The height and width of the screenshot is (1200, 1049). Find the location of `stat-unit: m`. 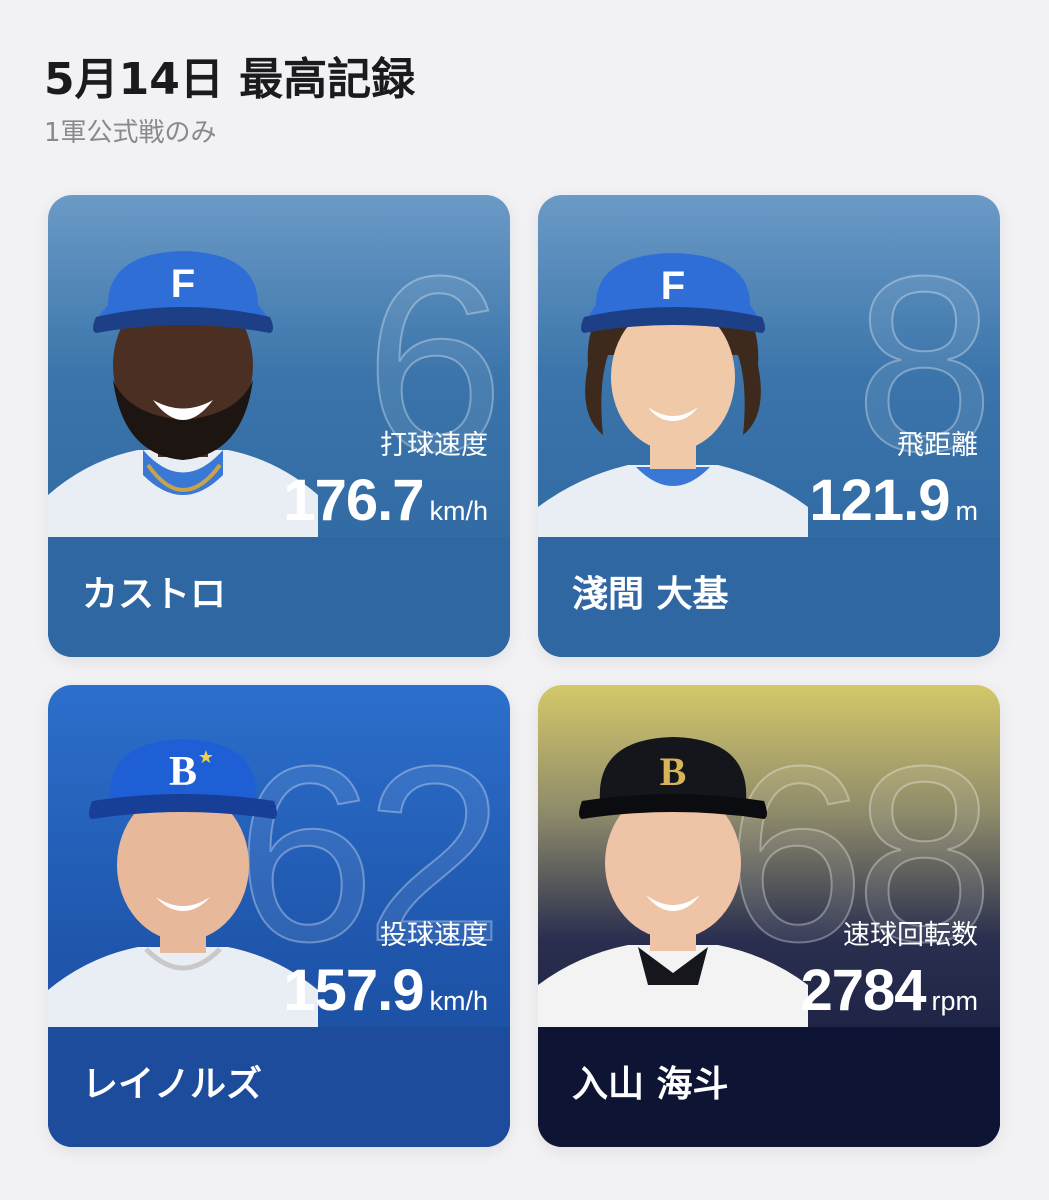

stat-unit: m is located at coordinates (967, 511).